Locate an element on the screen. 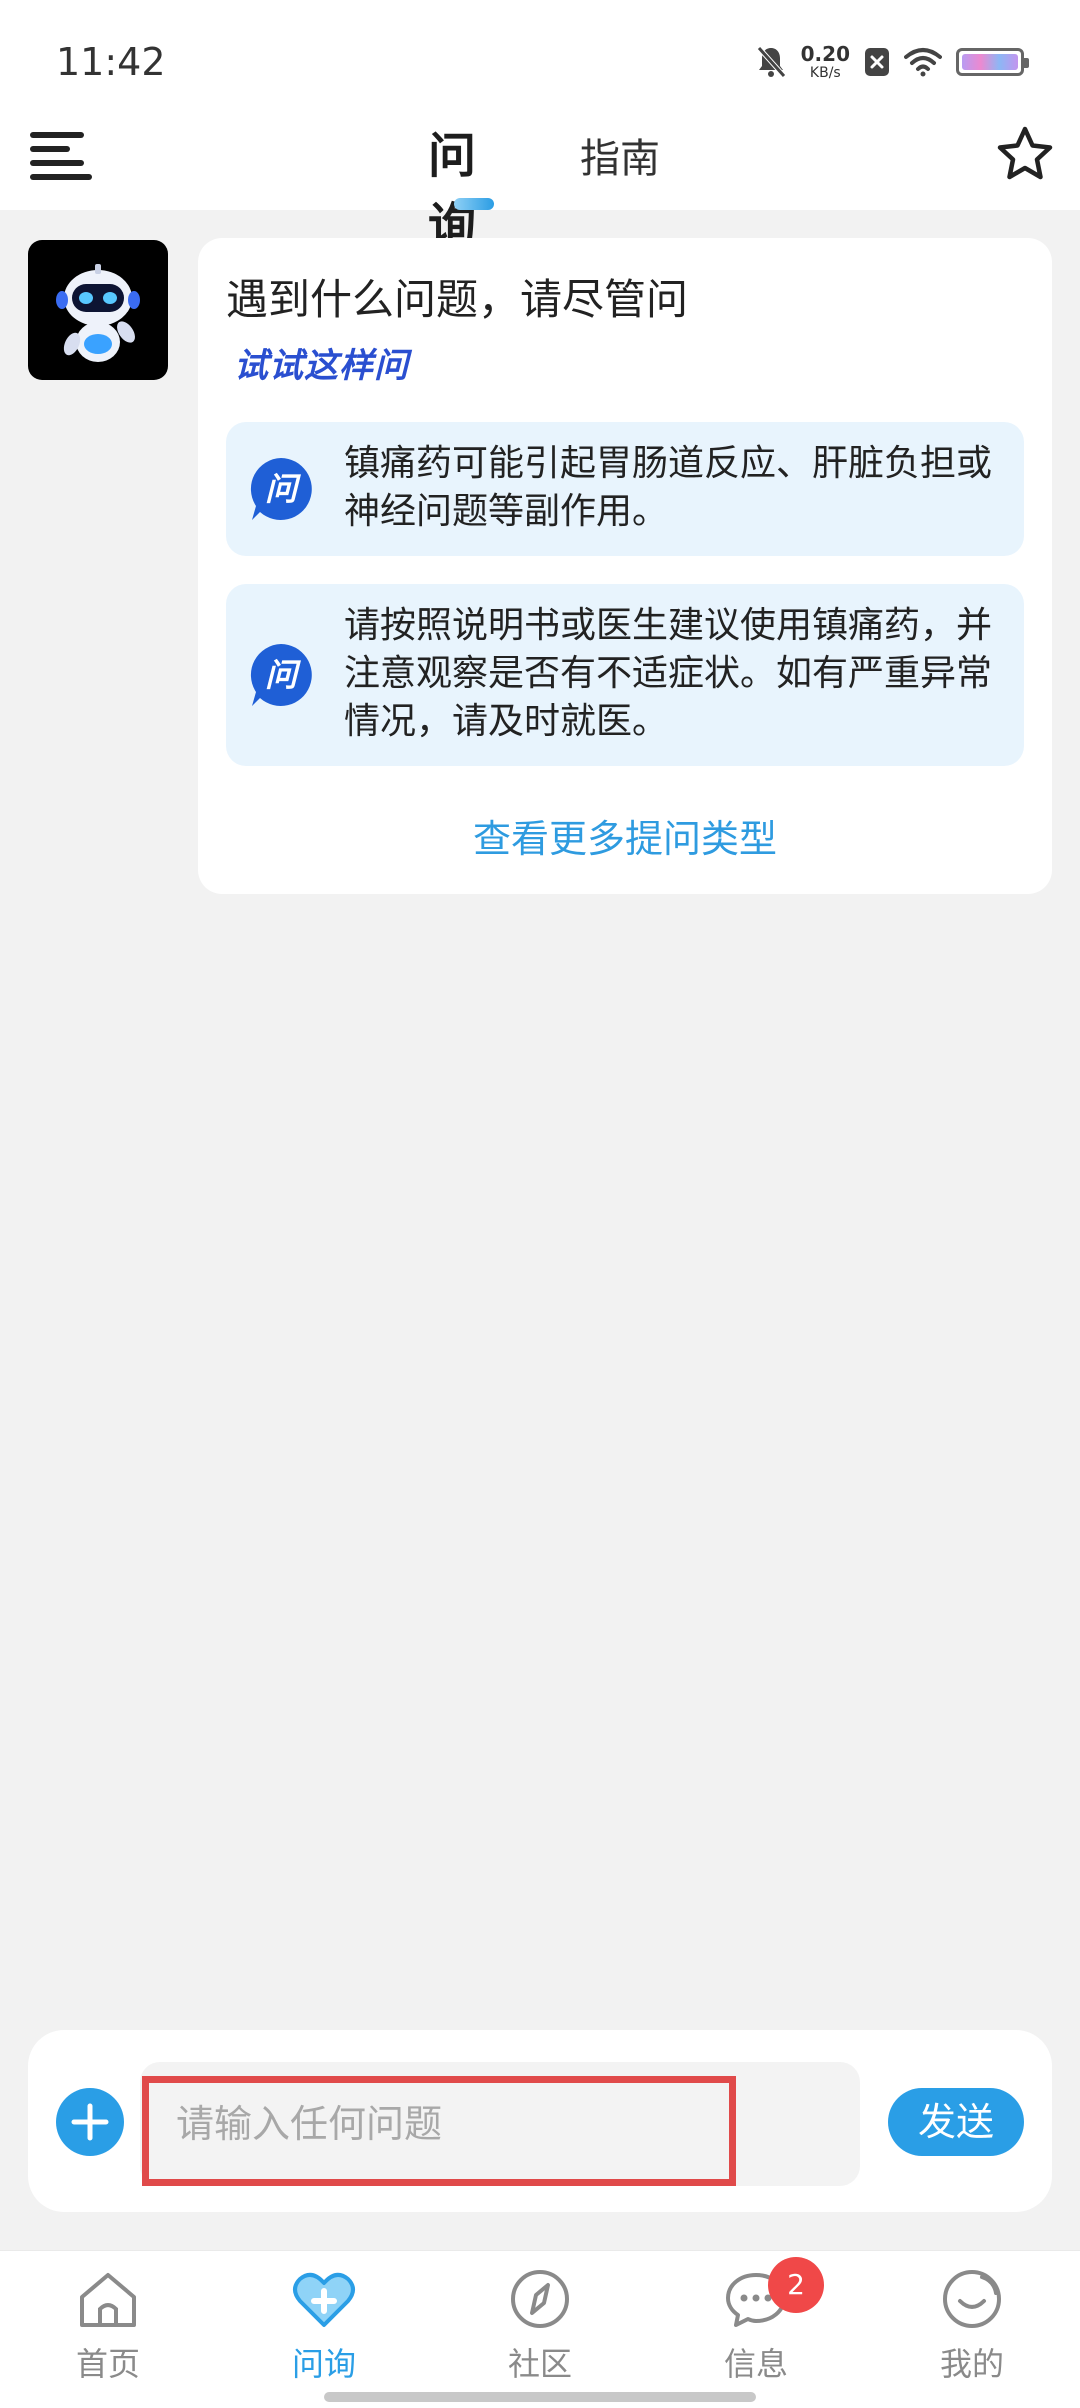 The width and height of the screenshot is (1080, 2408). nav-item-home: 首页 is located at coordinates (108, 2326).